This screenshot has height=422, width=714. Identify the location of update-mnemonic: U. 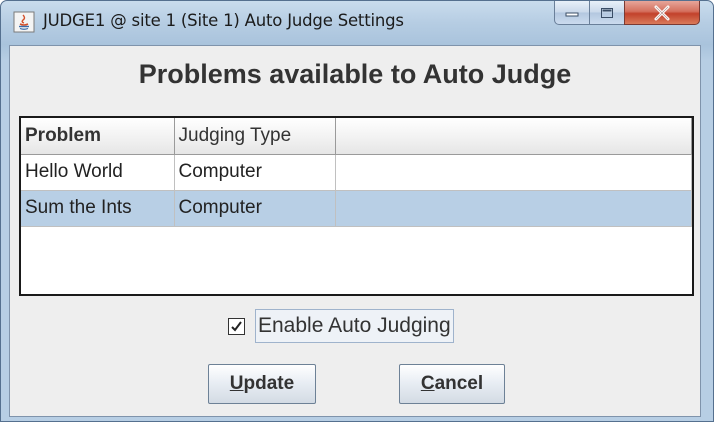
(236, 383).